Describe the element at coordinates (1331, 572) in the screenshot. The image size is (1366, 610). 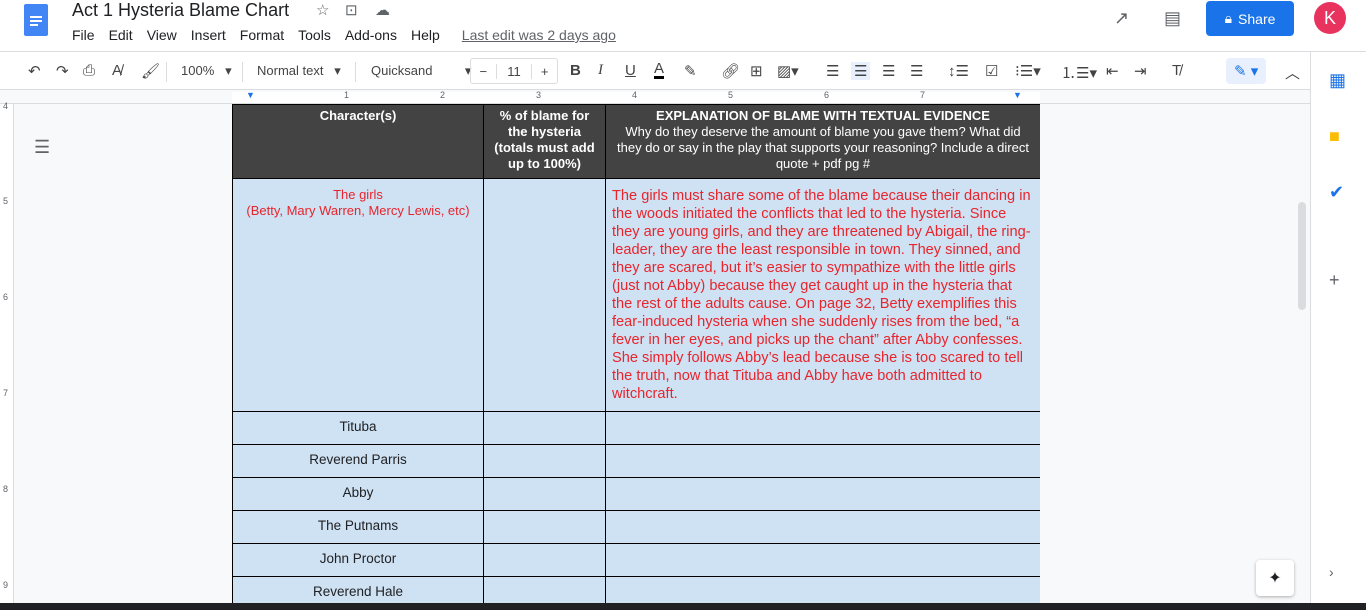
I see `expand-panel-icon: ›` at that location.